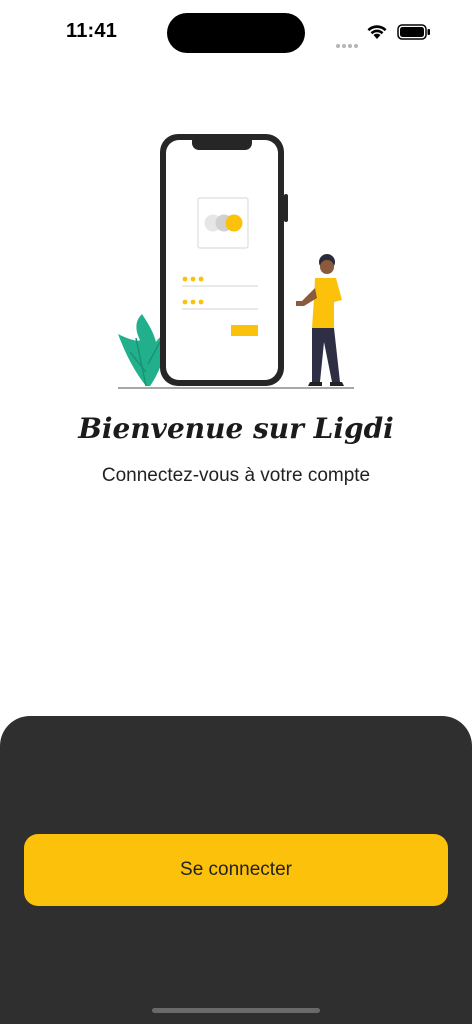 The height and width of the screenshot is (1024, 472). What do you see at coordinates (236, 1010) in the screenshot?
I see `home-indicator` at bounding box center [236, 1010].